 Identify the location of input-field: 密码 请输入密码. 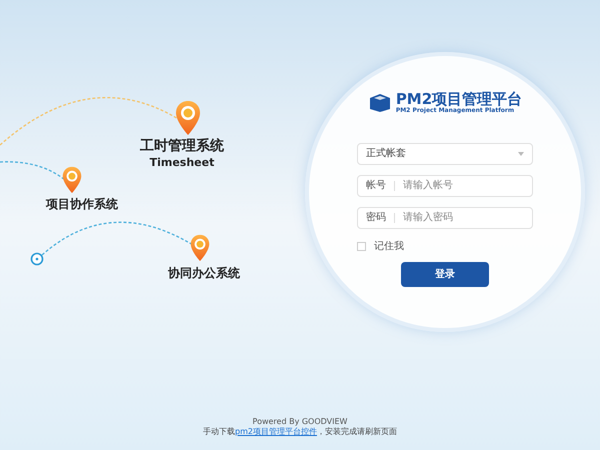
(445, 217).